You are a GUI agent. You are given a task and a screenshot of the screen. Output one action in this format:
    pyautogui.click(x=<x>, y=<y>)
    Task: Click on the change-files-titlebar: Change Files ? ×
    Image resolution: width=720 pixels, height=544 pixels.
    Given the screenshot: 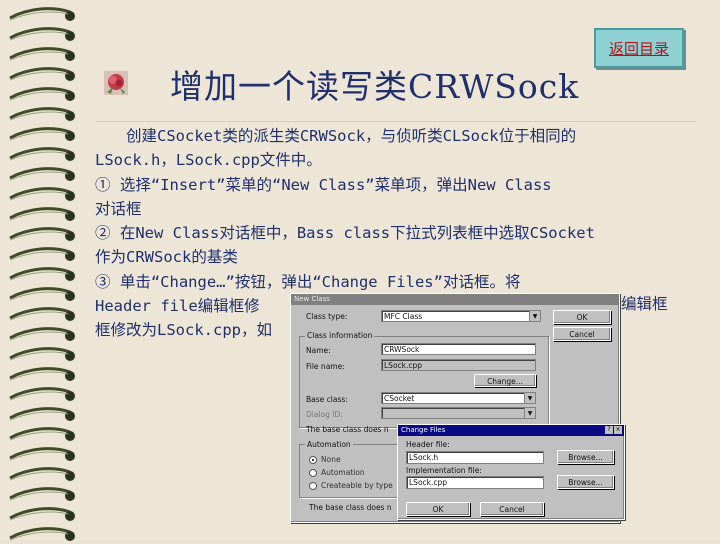 What is the action you would take?
    pyautogui.click(x=511, y=430)
    